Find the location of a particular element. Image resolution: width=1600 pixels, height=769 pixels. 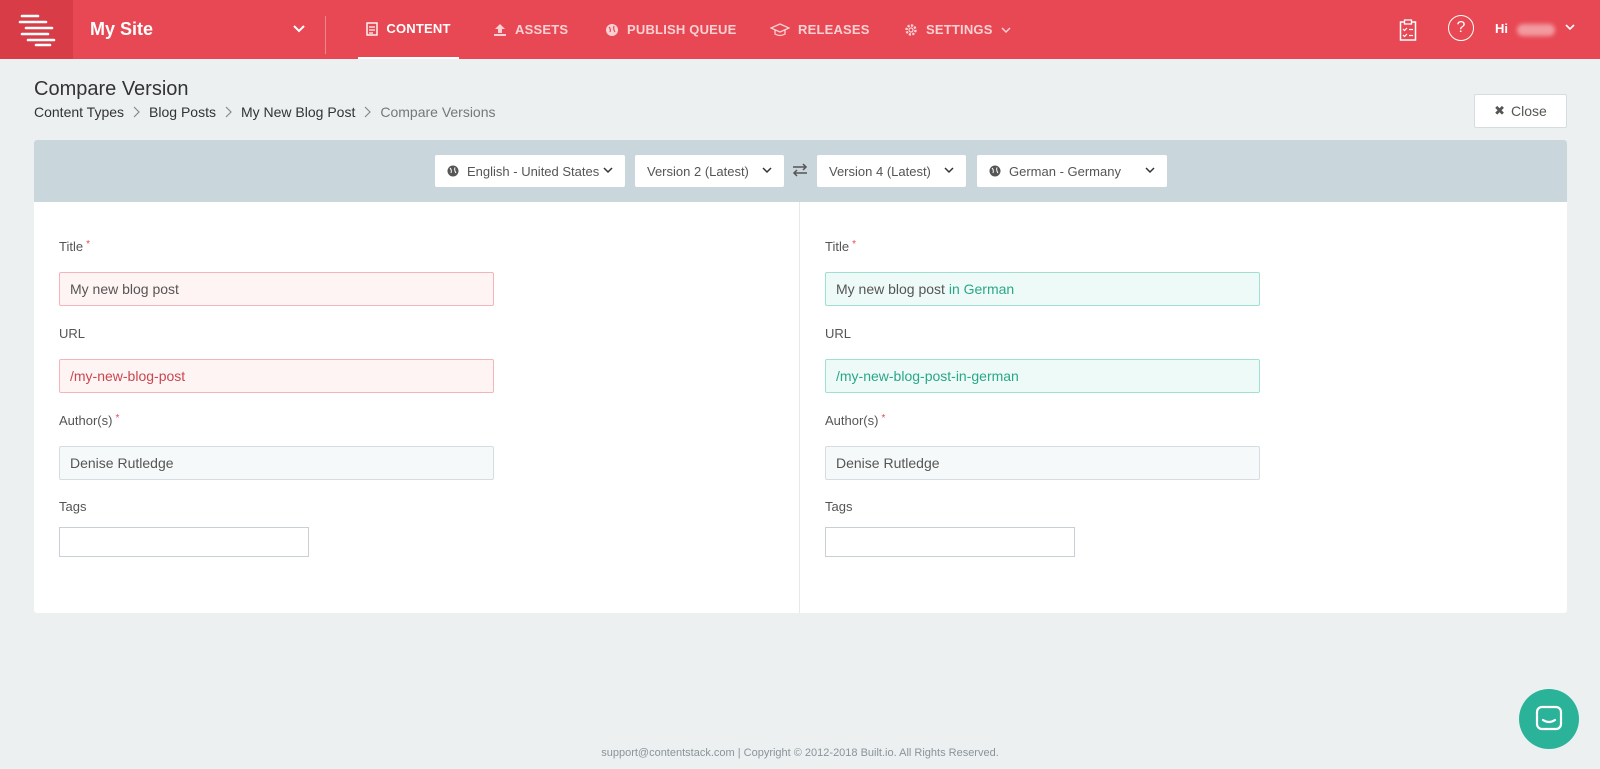

nav-tab-publish-queue: PUBLISH QUEUE is located at coordinates (671, 29).